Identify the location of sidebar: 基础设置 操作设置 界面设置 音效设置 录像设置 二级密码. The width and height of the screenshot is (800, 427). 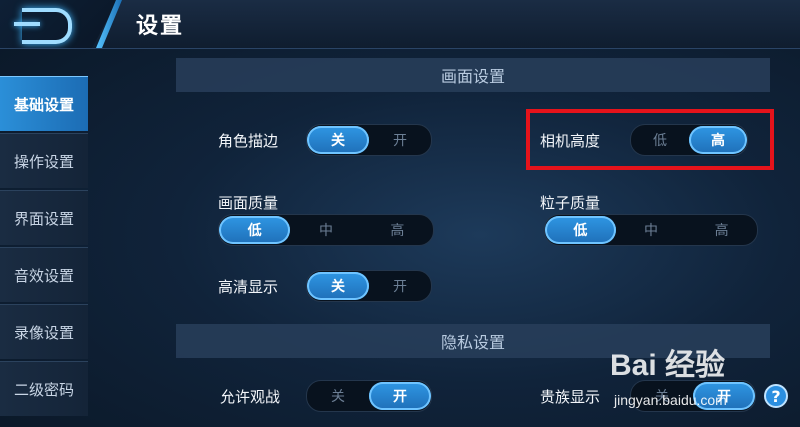
(44, 247).